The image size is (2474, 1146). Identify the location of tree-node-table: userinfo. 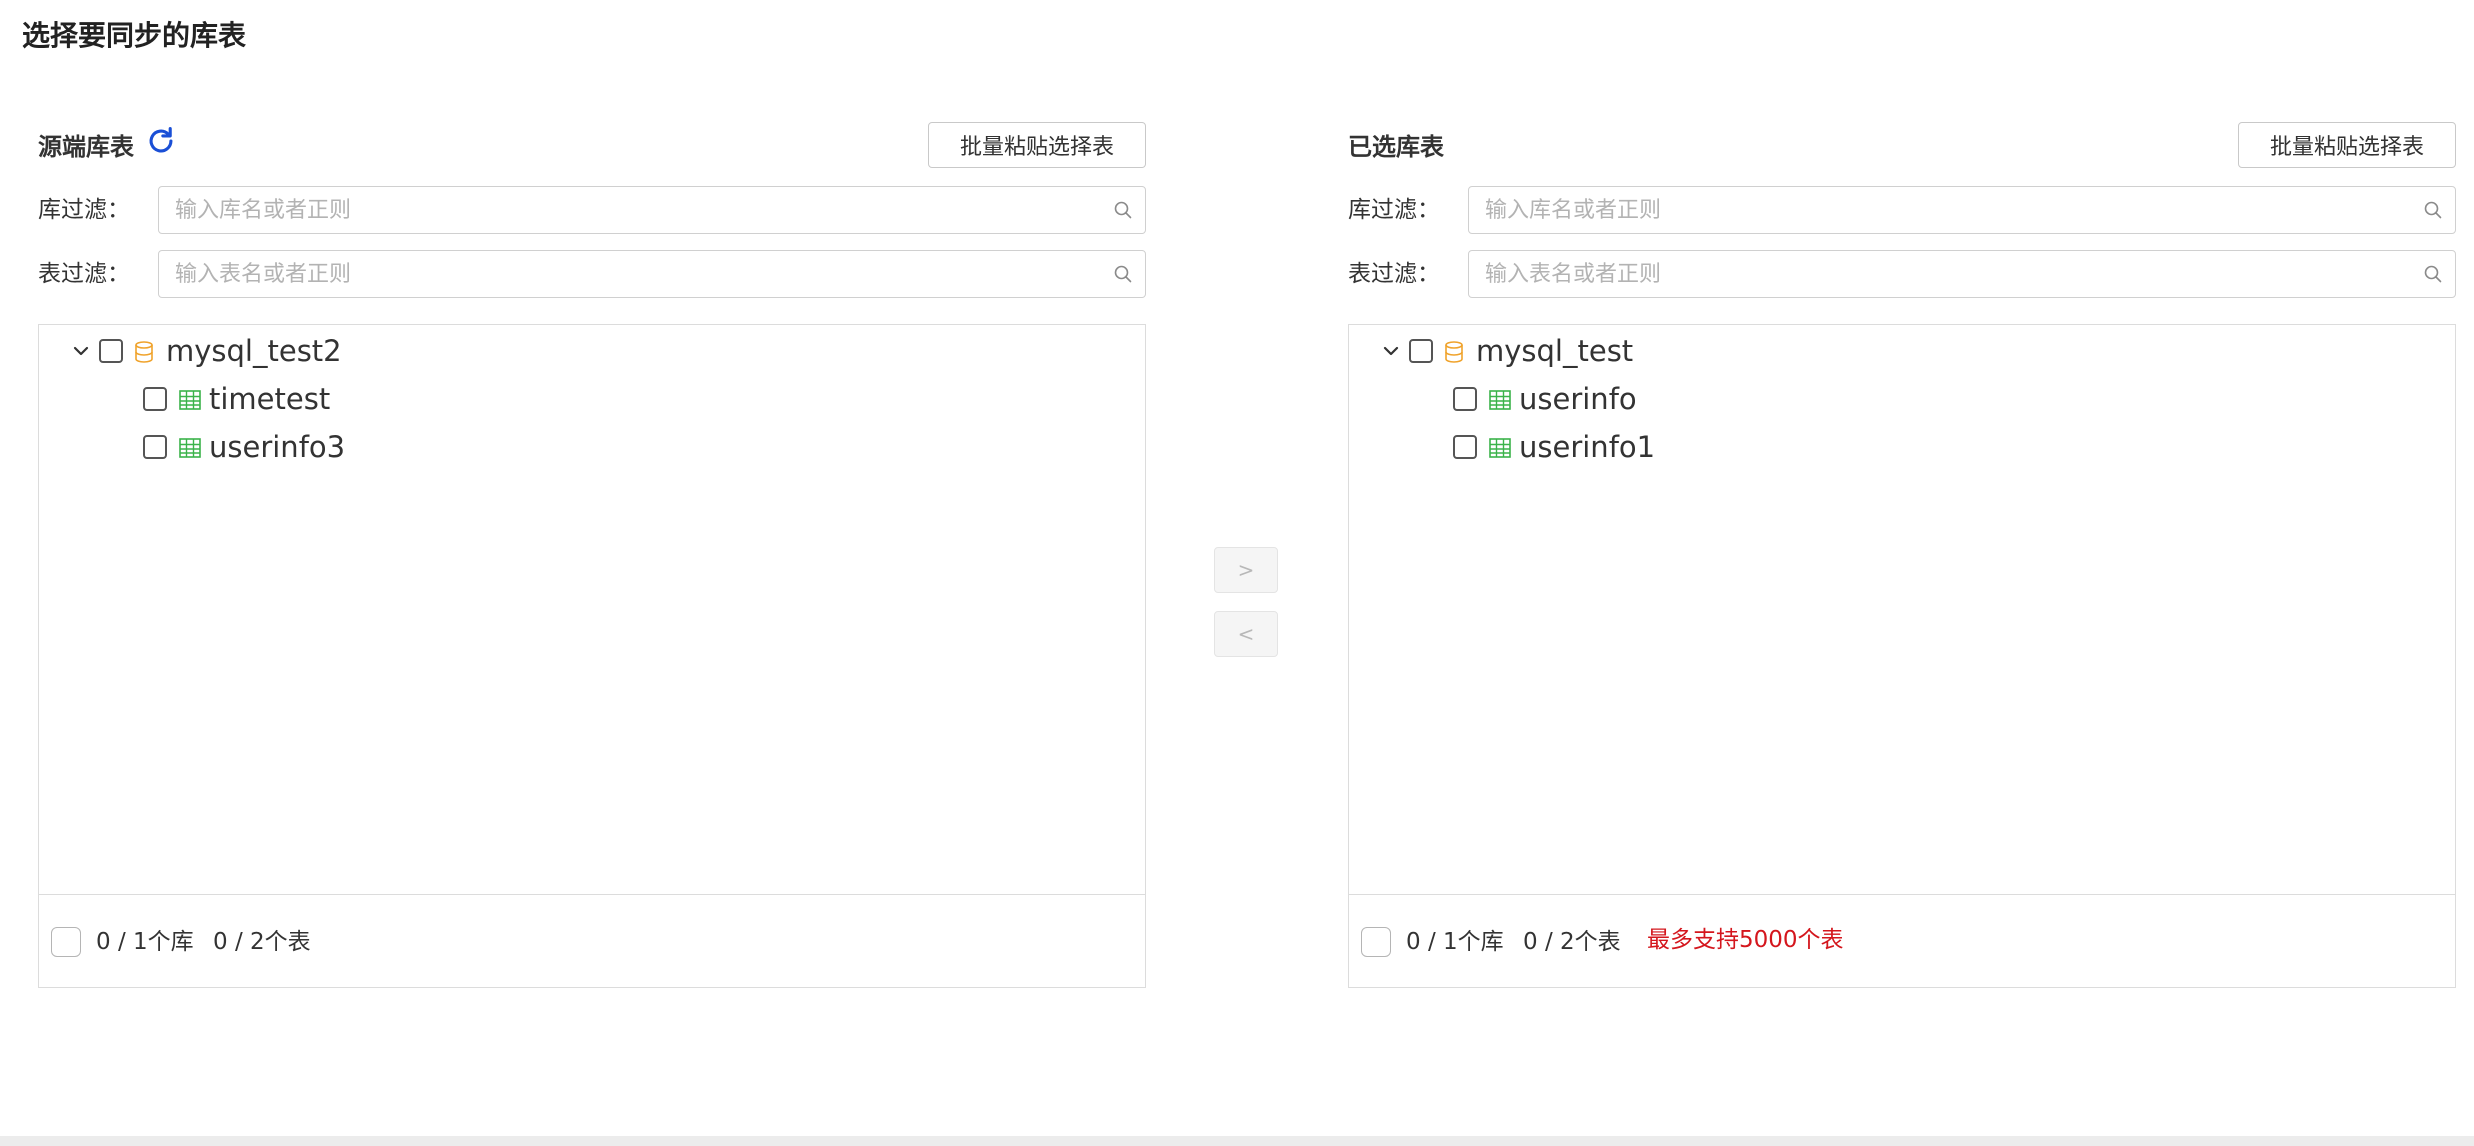
(1902, 399).